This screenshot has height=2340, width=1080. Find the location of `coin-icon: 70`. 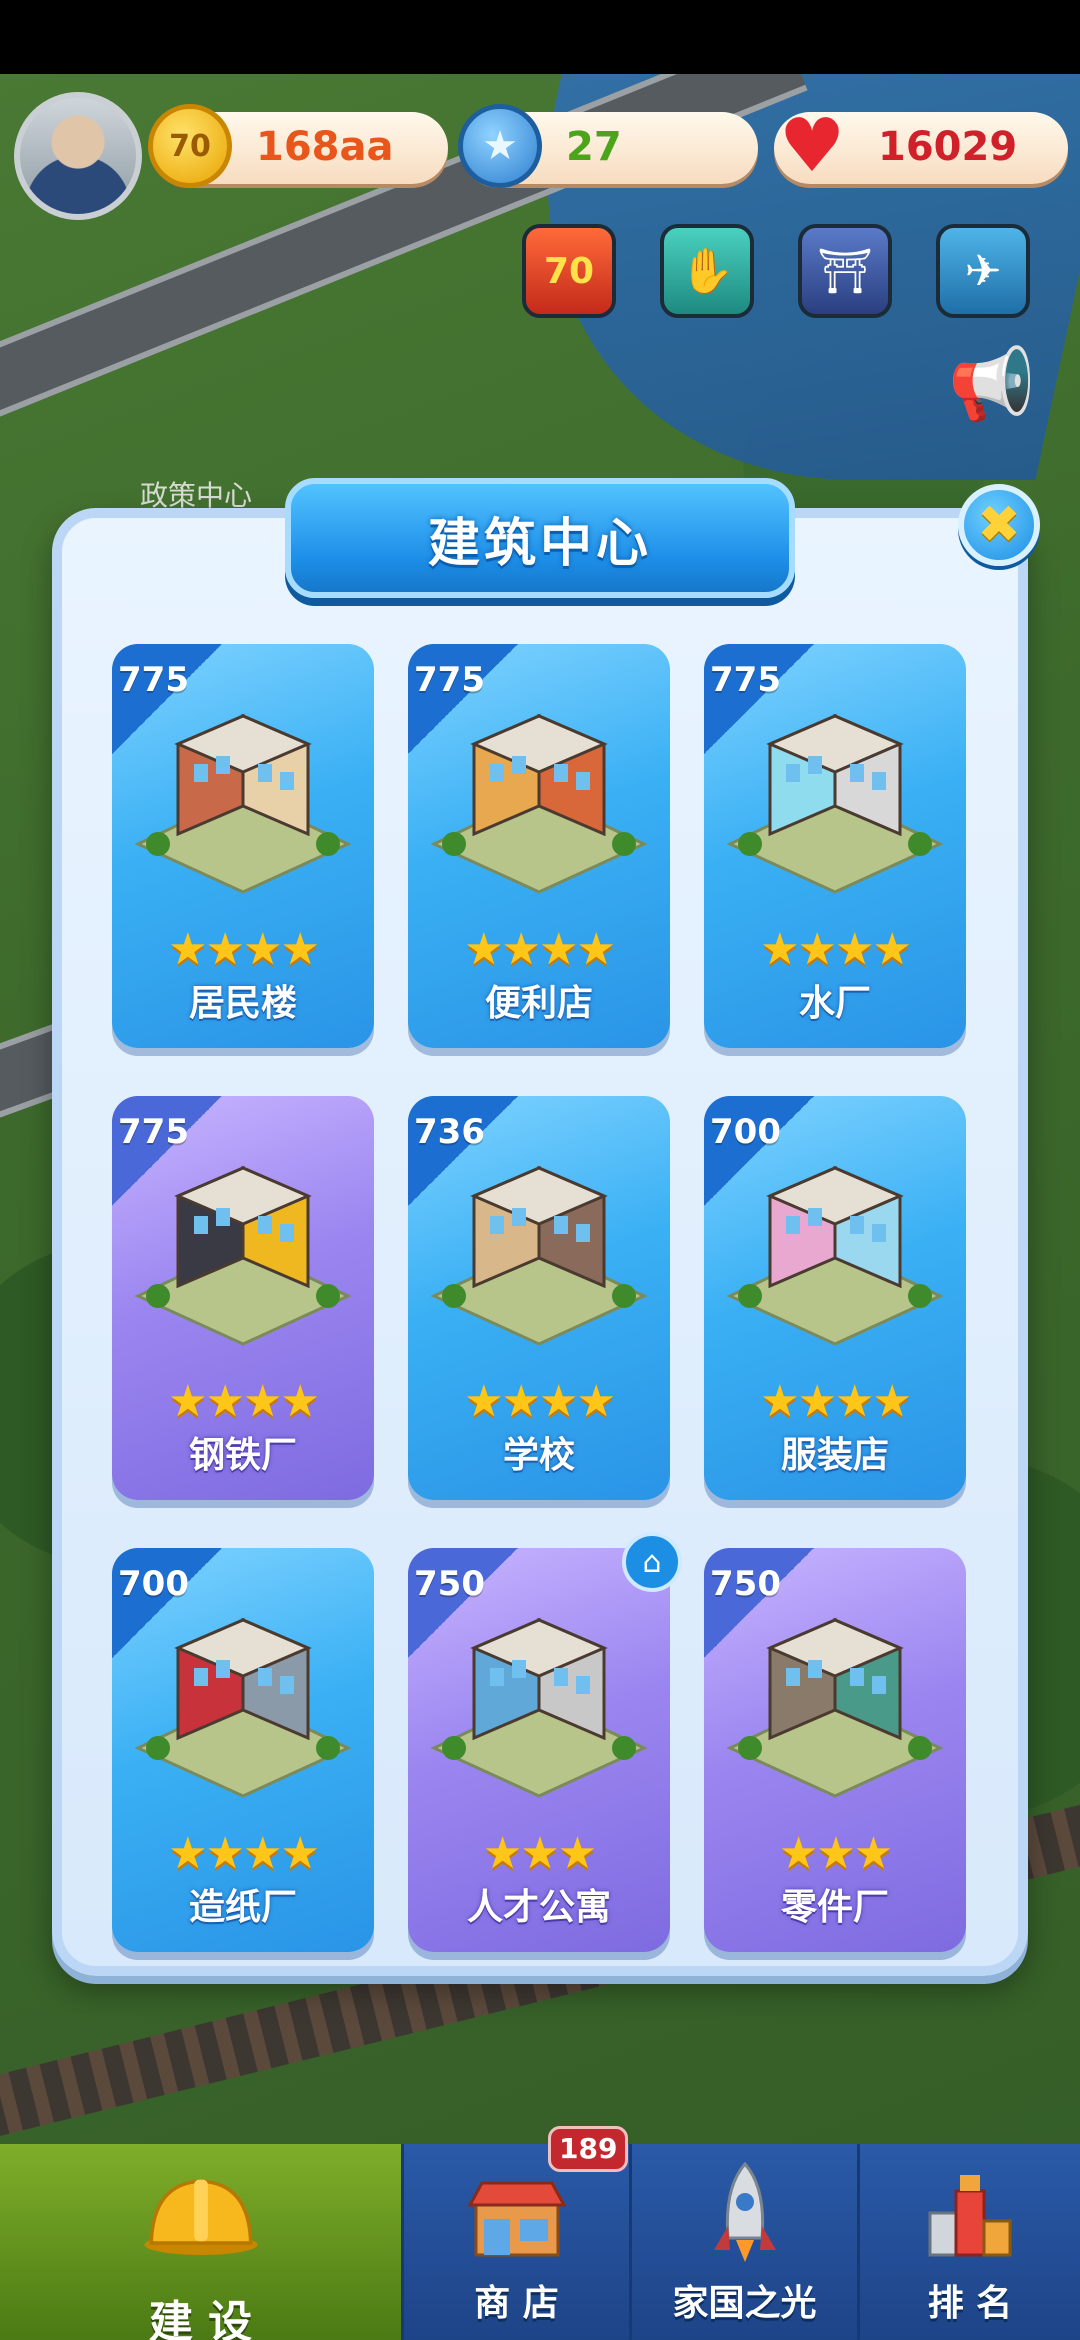

coin-icon: 70 is located at coordinates (190, 146).